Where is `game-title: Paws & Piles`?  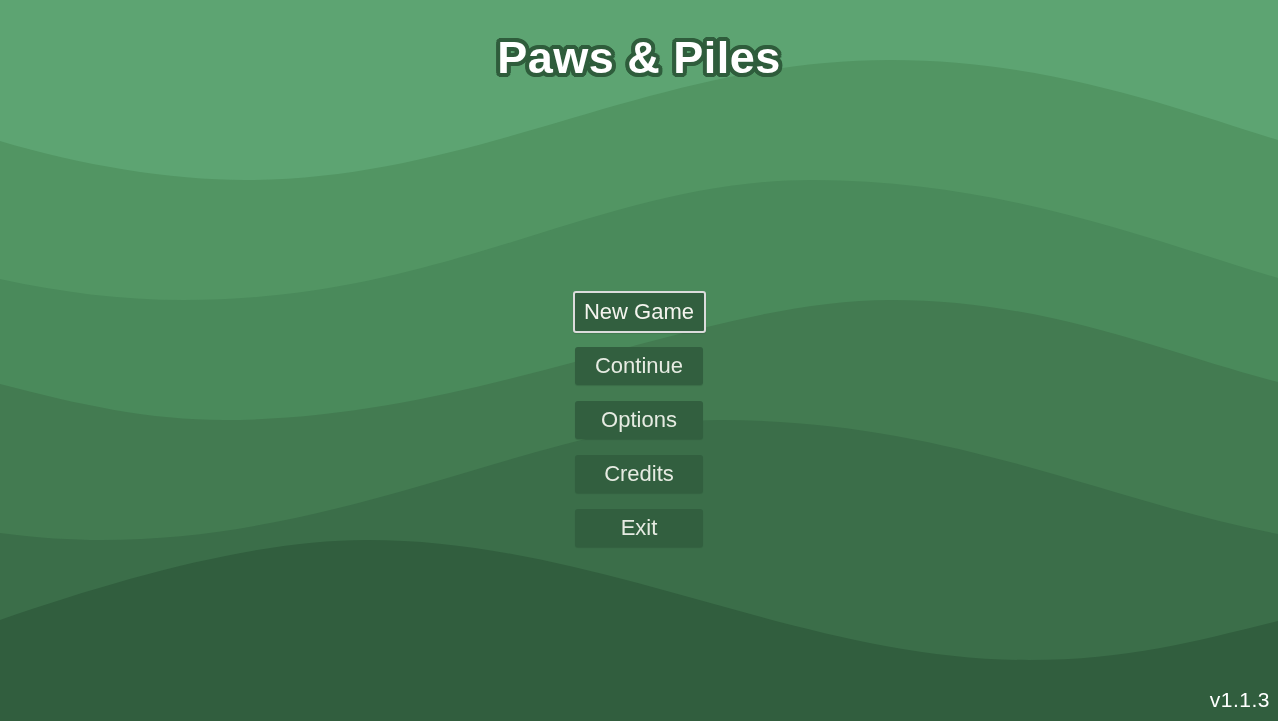
game-title: Paws & Piles is located at coordinates (639, 58).